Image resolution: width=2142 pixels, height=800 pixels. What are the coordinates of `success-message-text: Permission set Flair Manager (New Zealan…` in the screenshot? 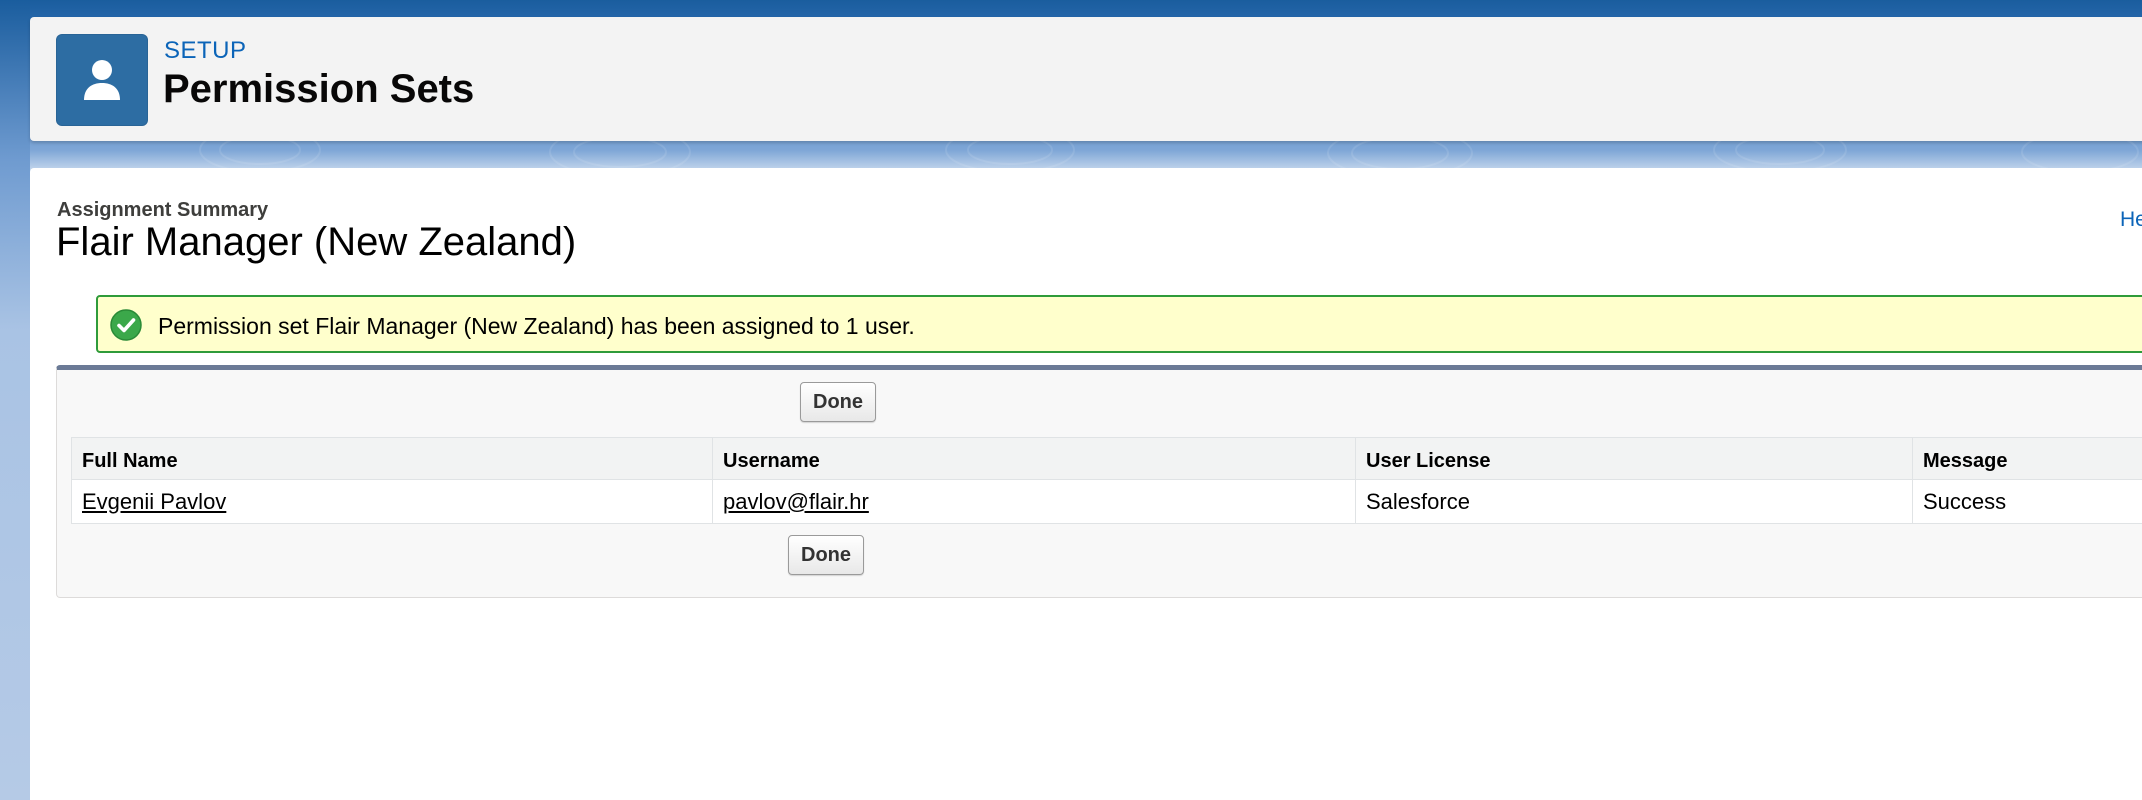 It's located at (536, 326).